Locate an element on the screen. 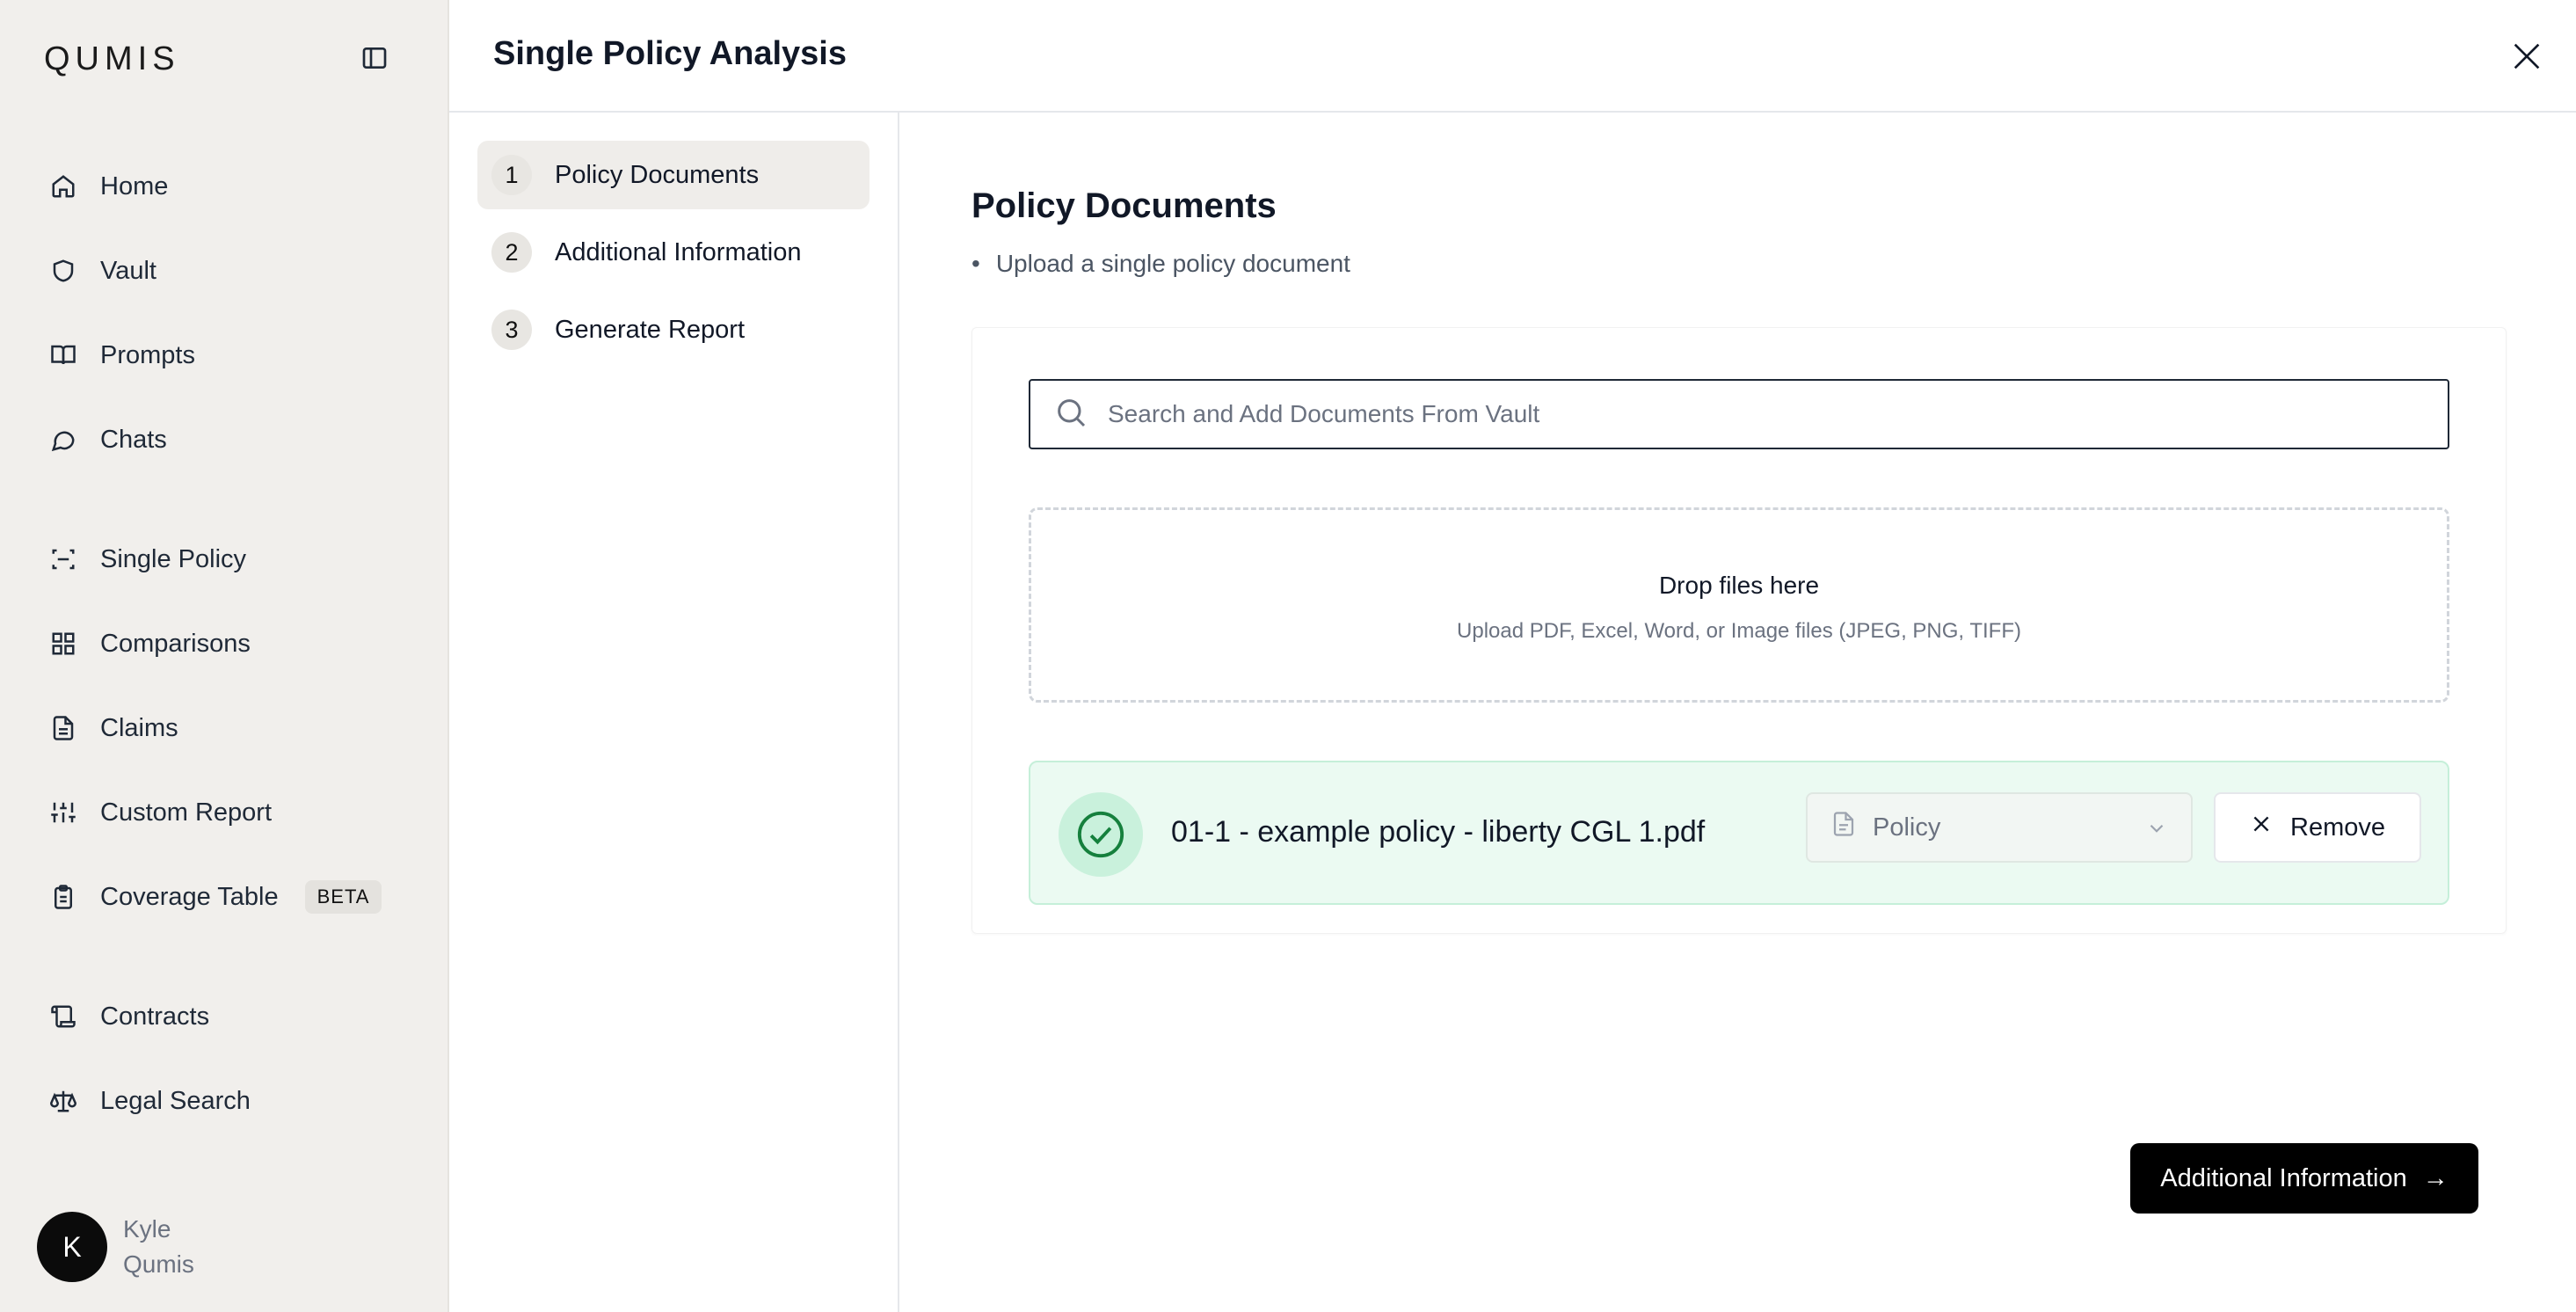 The height and width of the screenshot is (1312, 2576). sidebar-item-label: Comparisons is located at coordinates (175, 643).